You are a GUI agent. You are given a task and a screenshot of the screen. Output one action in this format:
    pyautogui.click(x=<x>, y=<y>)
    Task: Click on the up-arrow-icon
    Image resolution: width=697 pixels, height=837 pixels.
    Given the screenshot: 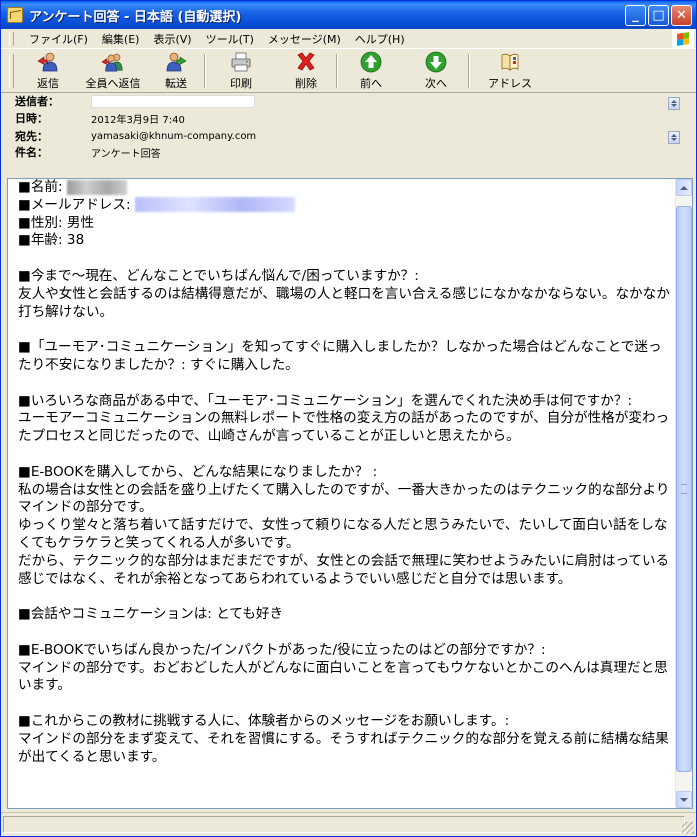 What is the action you would take?
    pyautogui.click(x=371, y=62)
    